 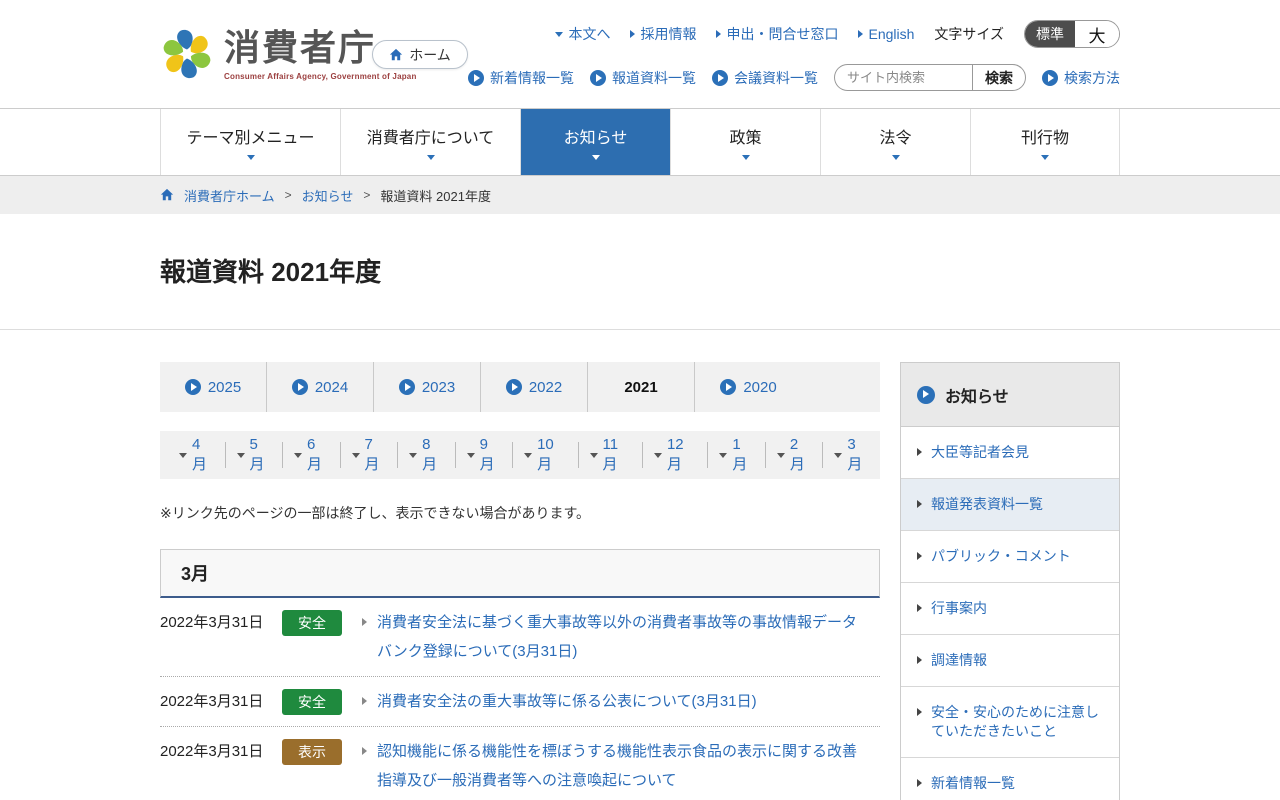 I want to click on year-tab-2024: 2024, so click(x=320, y=387).